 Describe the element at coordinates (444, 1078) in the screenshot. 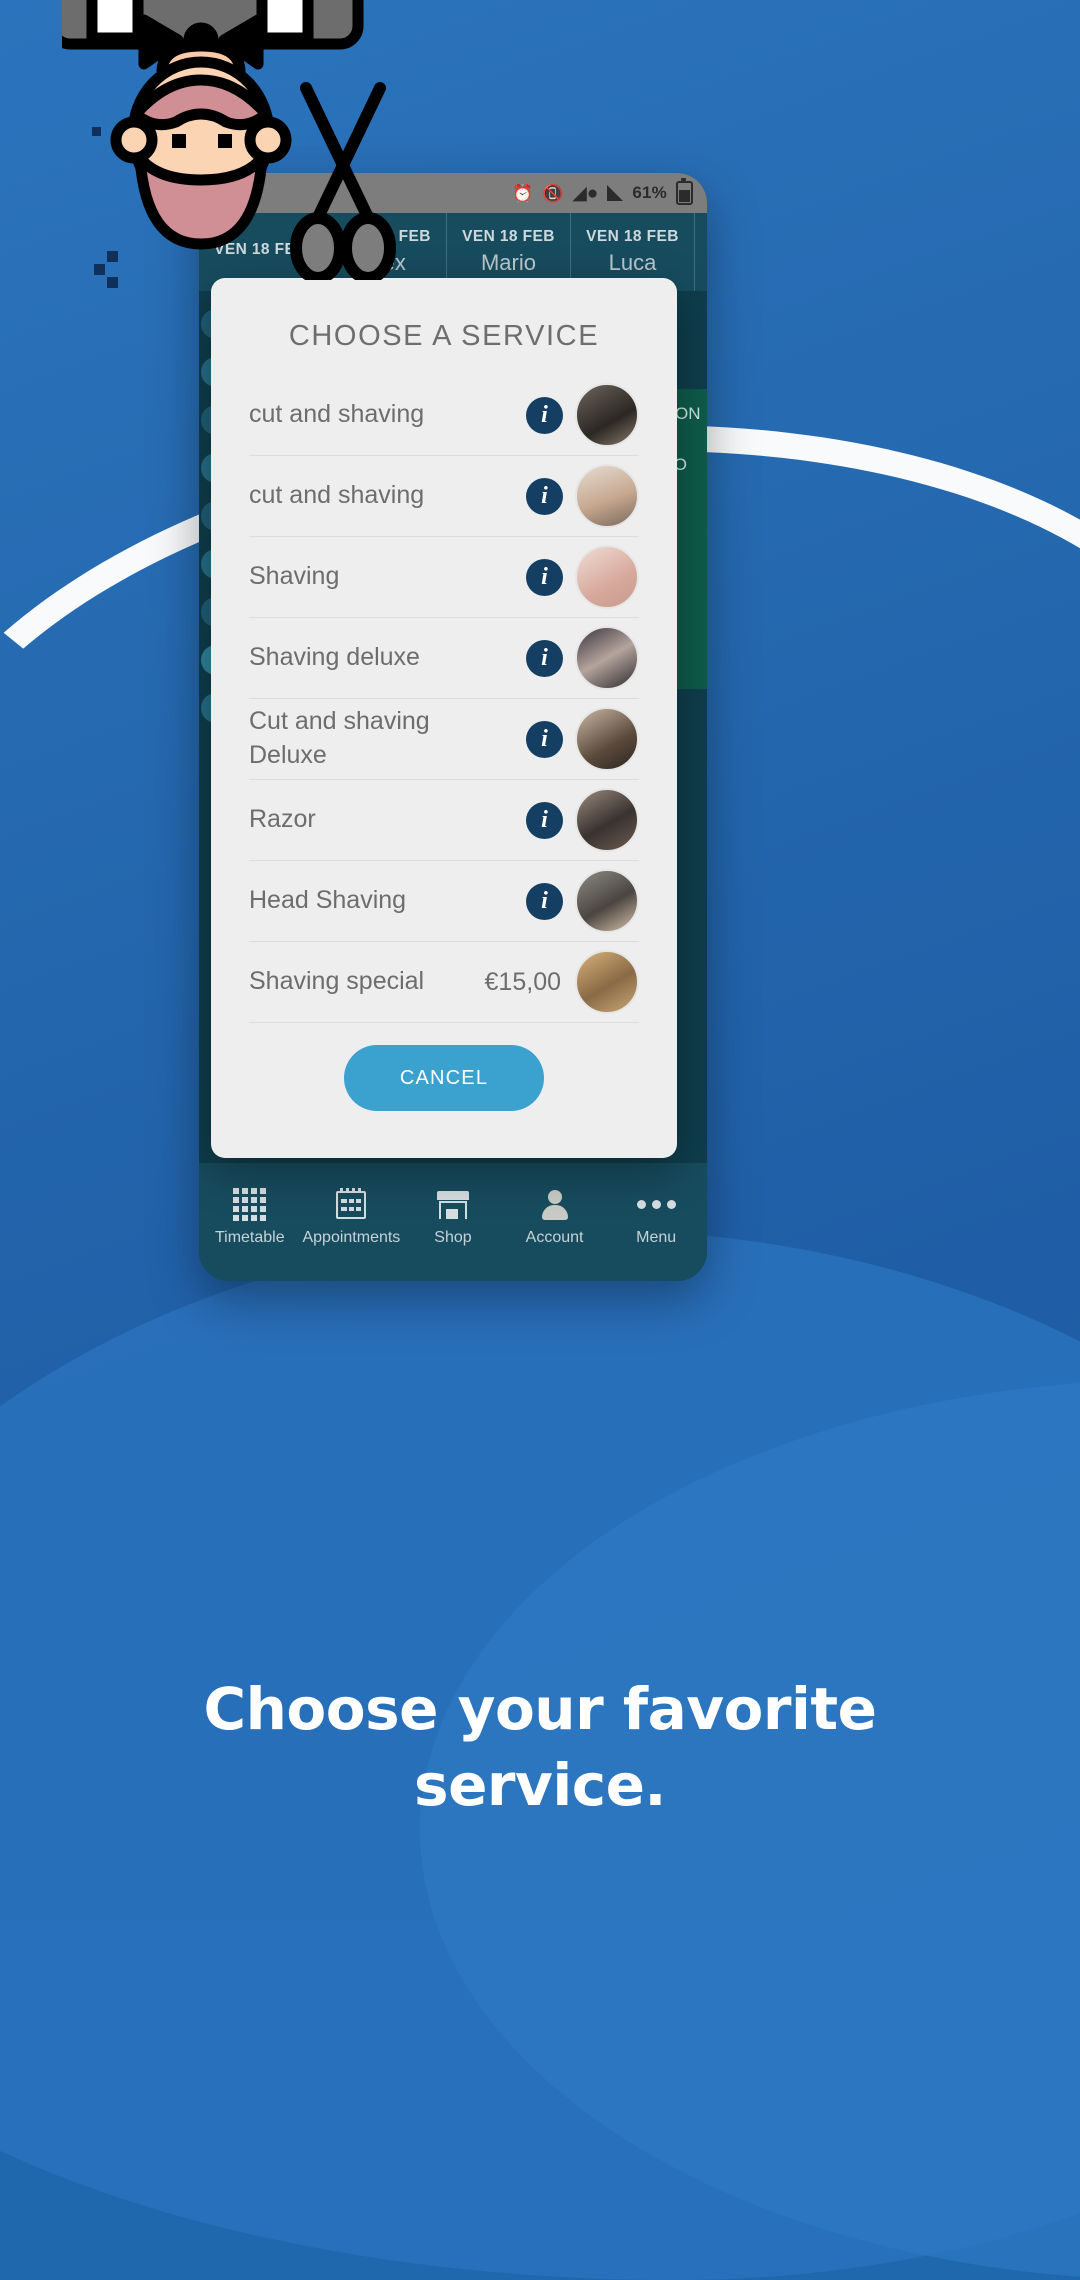

I see `cancel-button: CANCEL` at that location.